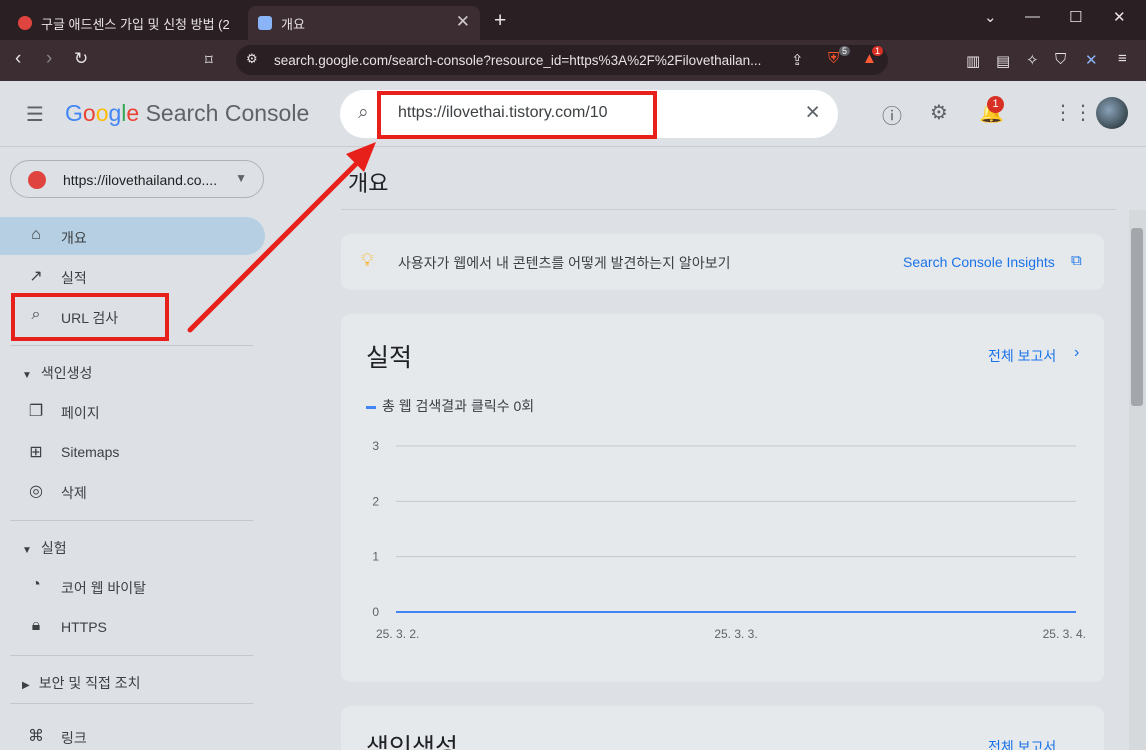  Describe the element at coordinates (973, 61) in the screenshot. I see `sidebar-toggle-icon: ▥` at that location.